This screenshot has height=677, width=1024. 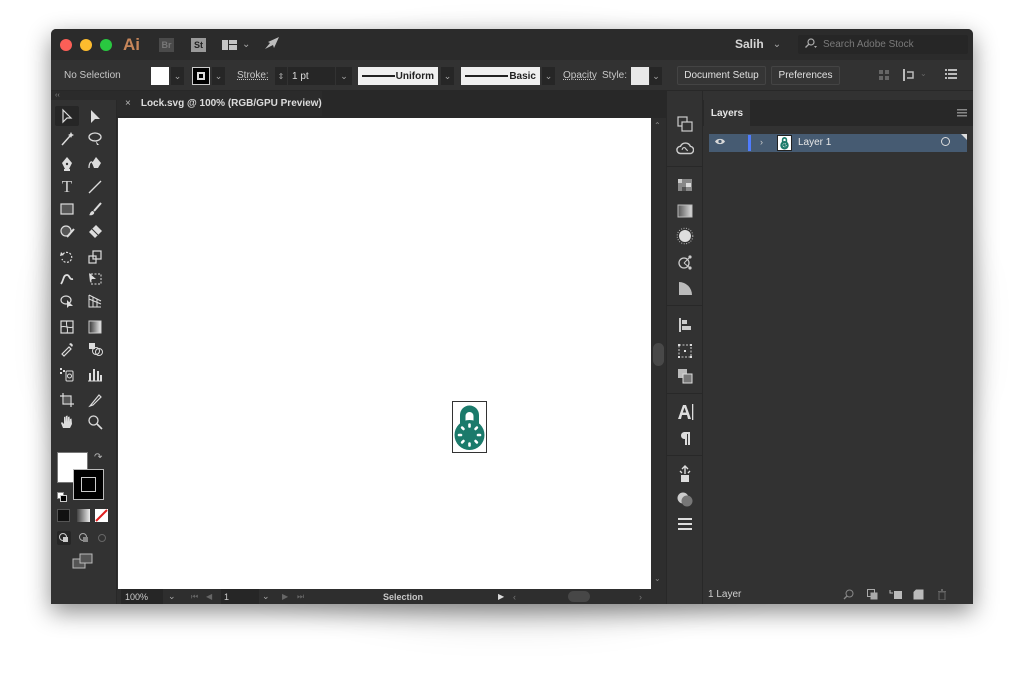 I want to click on fill-swatch, so click(x=160, y=76).